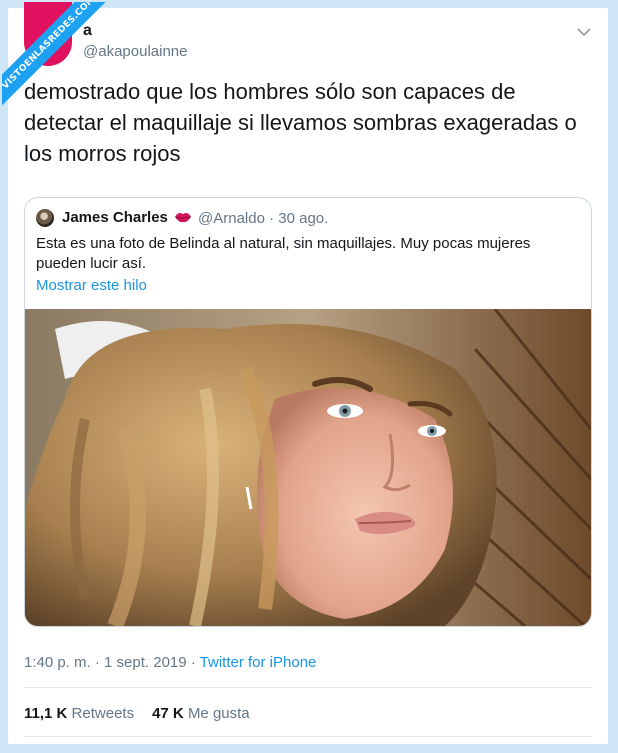  What do you see at coordinates (308, 687) in the screenshot?
I see `divider-top` at bounding box center [308, 687].